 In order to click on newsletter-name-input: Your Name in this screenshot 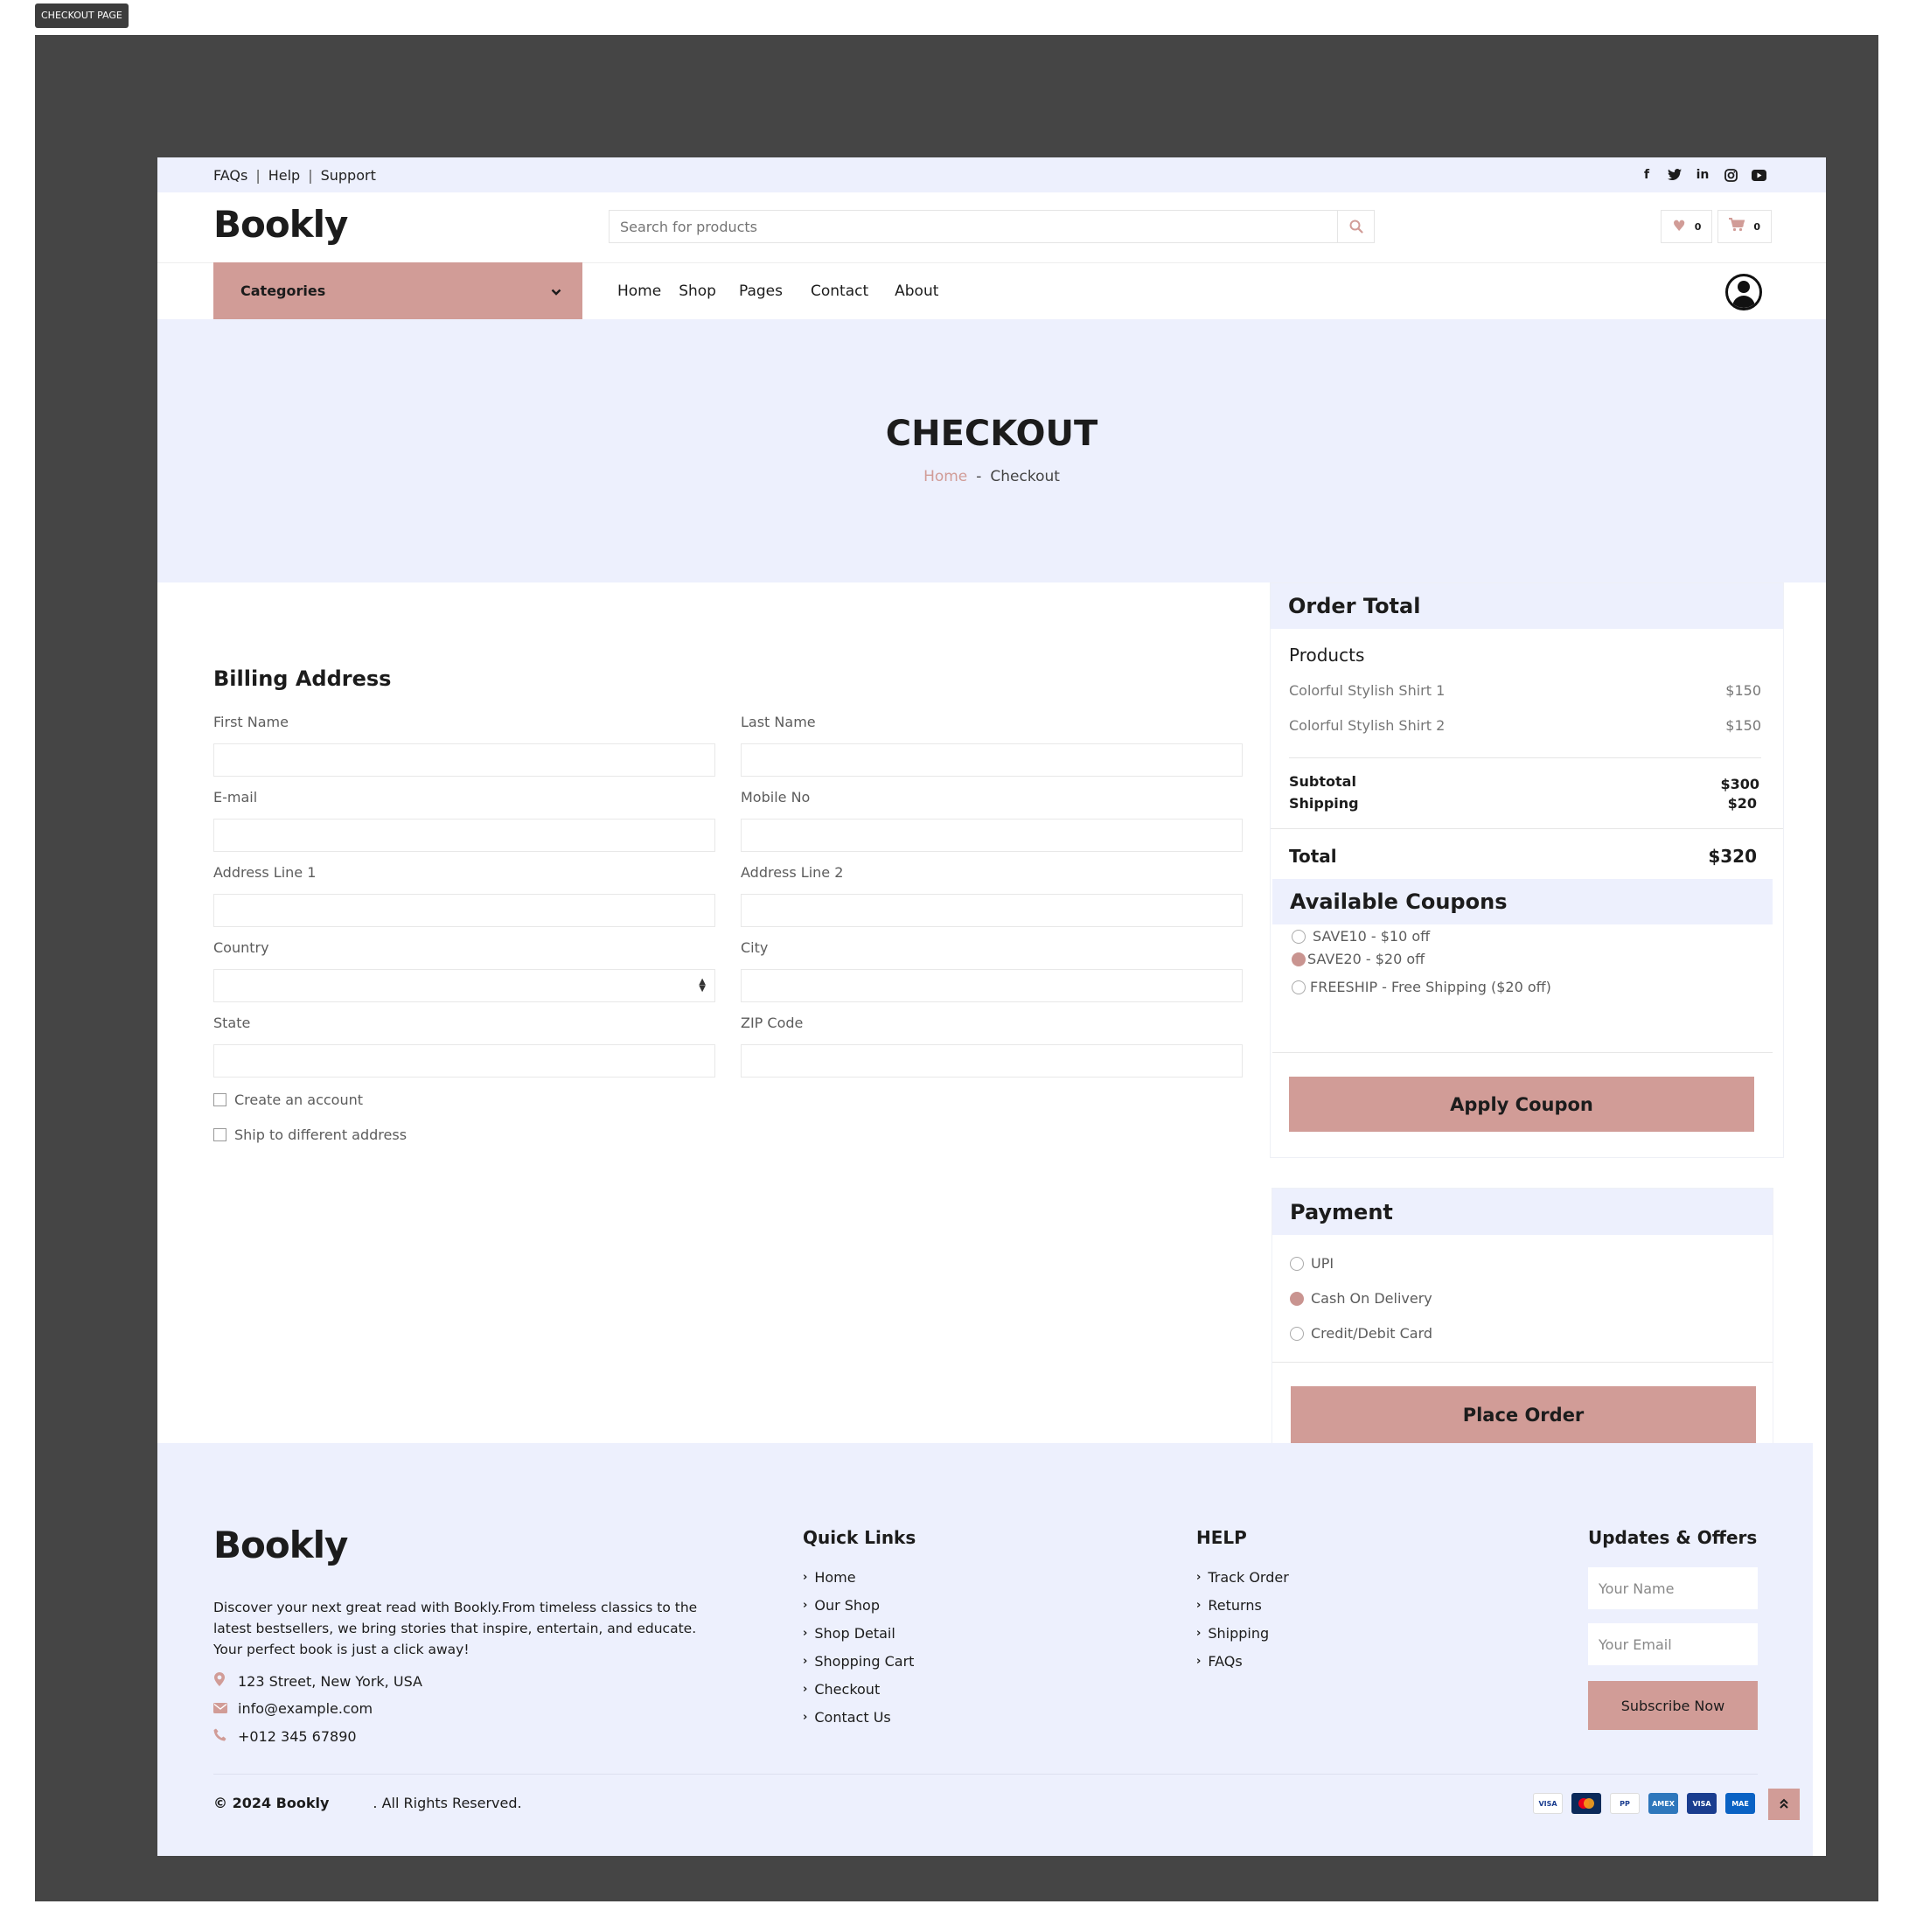, I will do `click(1673, 1588)`.